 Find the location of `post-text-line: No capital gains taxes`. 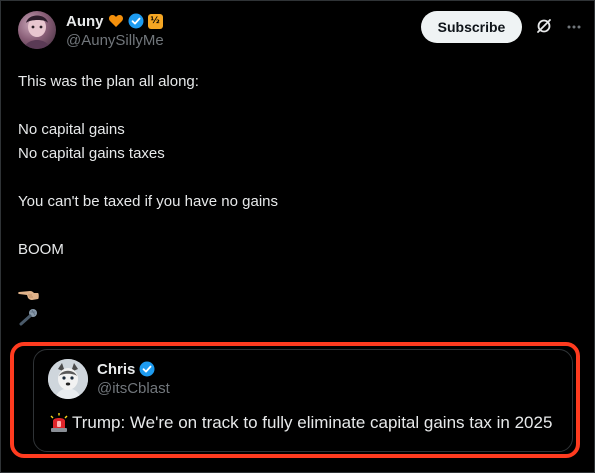

post-text-line: No capital gains taxes is located at coordinates (91, 153).